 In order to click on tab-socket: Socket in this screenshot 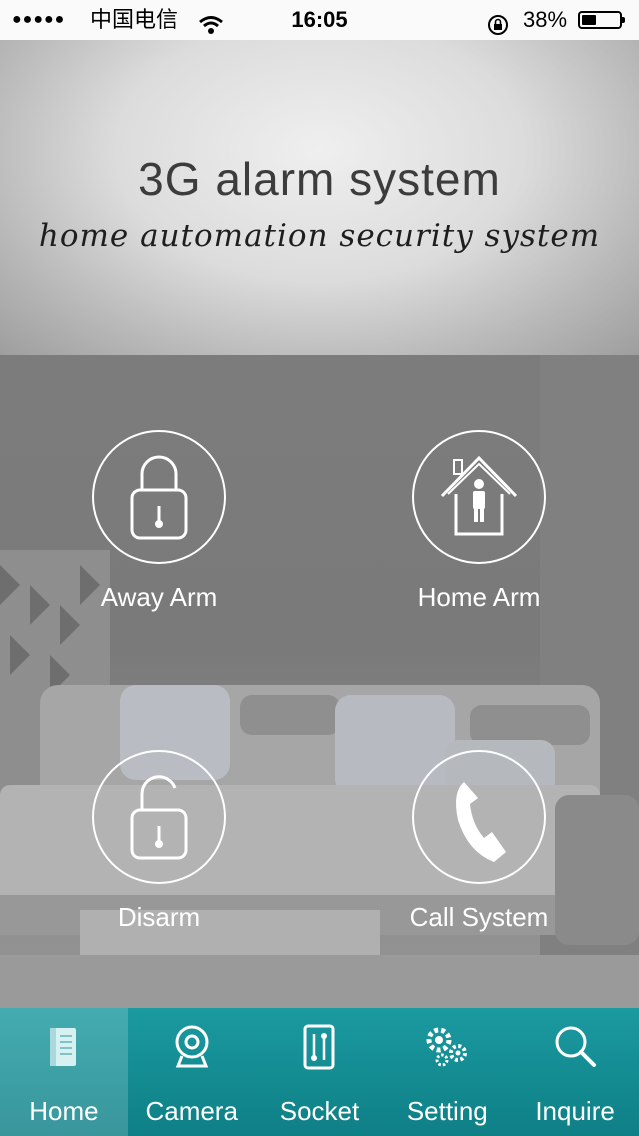, I will do `click(320, 1072)`.